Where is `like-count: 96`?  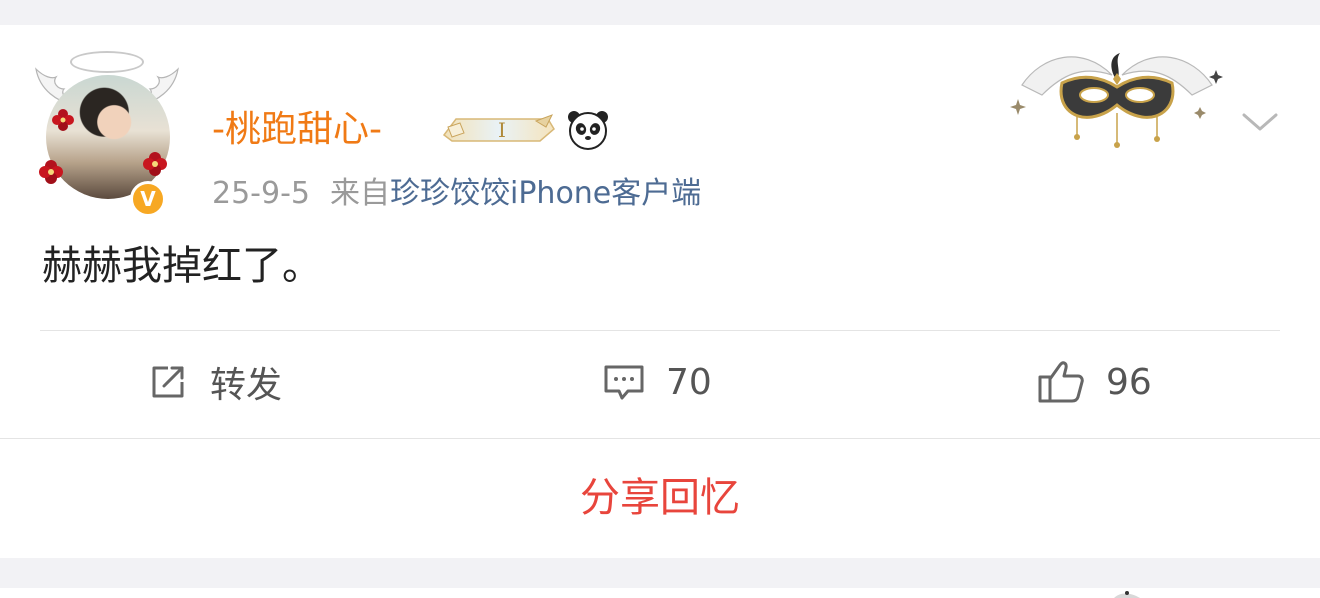
like-count: 96 is located at coordinates (1129, 382).